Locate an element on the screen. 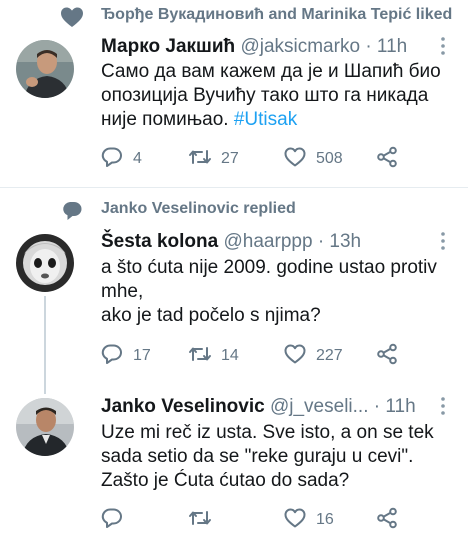 This screenshot has width=468, height=548. retweet-button is located at coordinates (204, 520).